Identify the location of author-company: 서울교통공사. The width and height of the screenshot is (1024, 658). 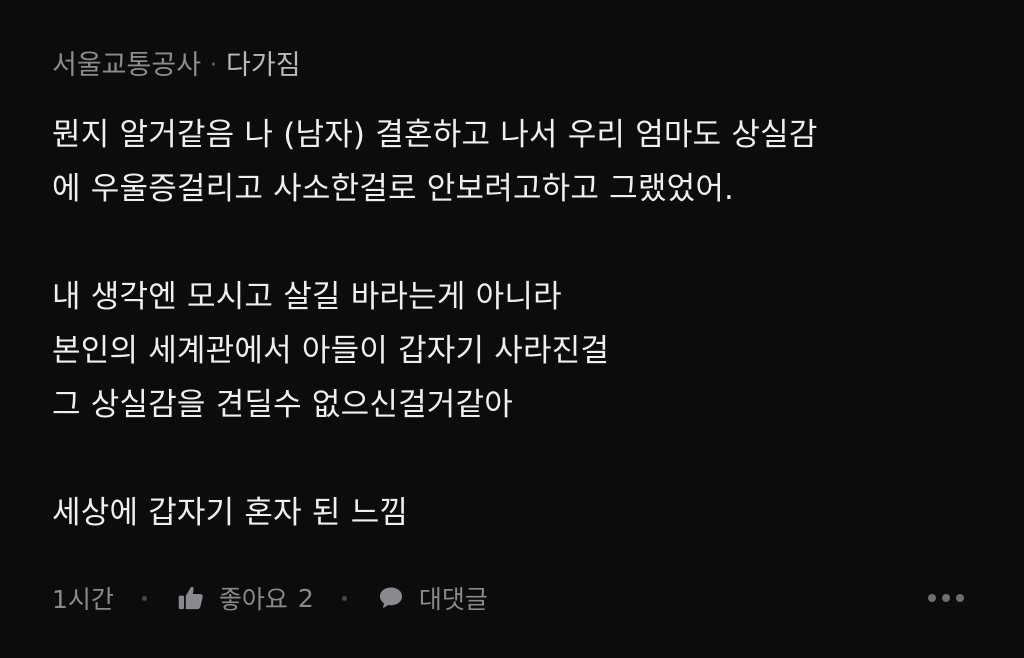
(126, 66).